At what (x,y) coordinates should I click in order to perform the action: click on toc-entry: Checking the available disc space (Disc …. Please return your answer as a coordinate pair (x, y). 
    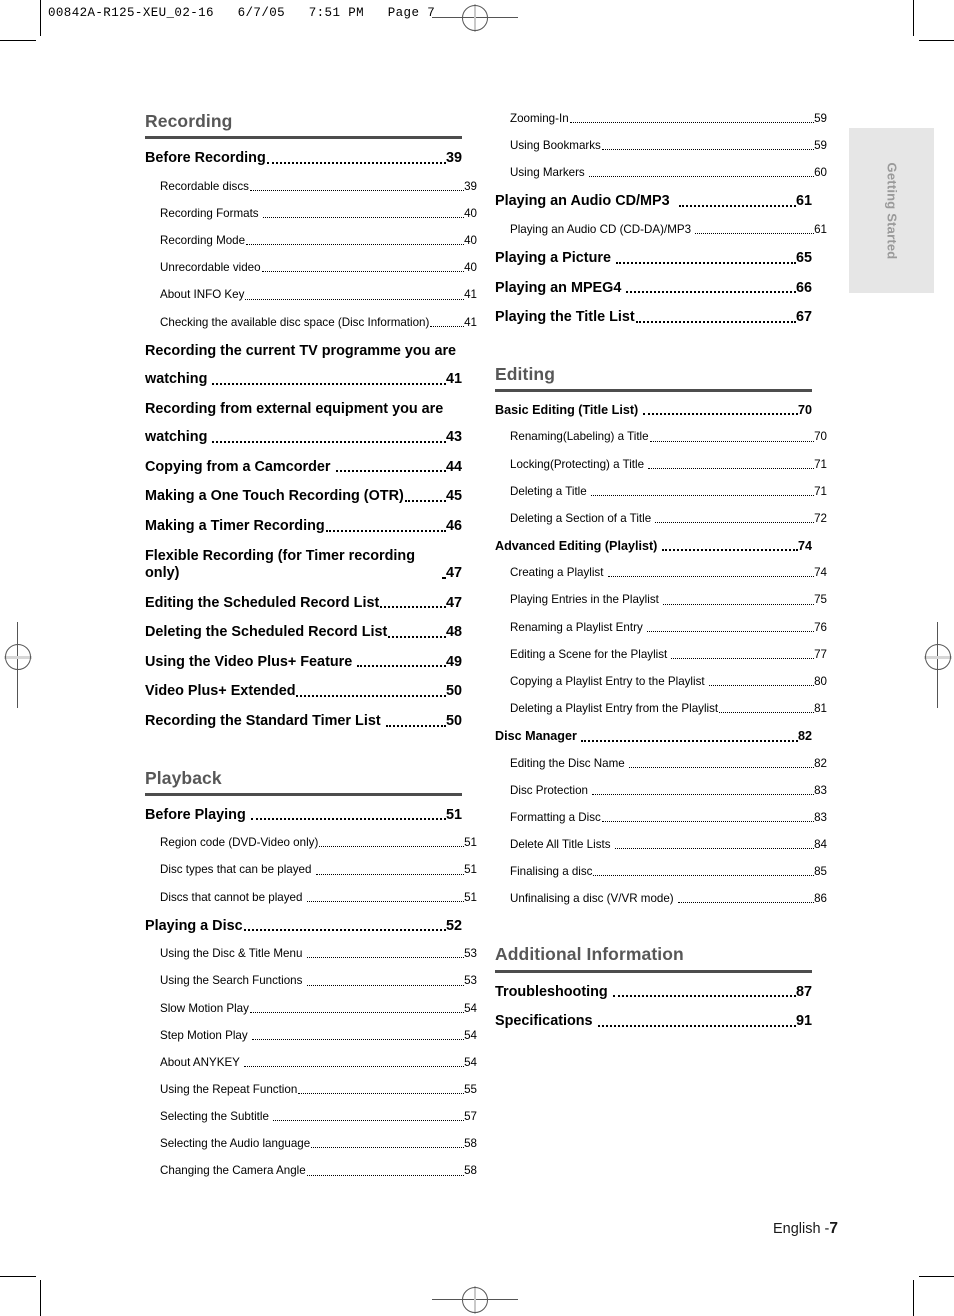
    Looking at the image, I should click on (318, 323).